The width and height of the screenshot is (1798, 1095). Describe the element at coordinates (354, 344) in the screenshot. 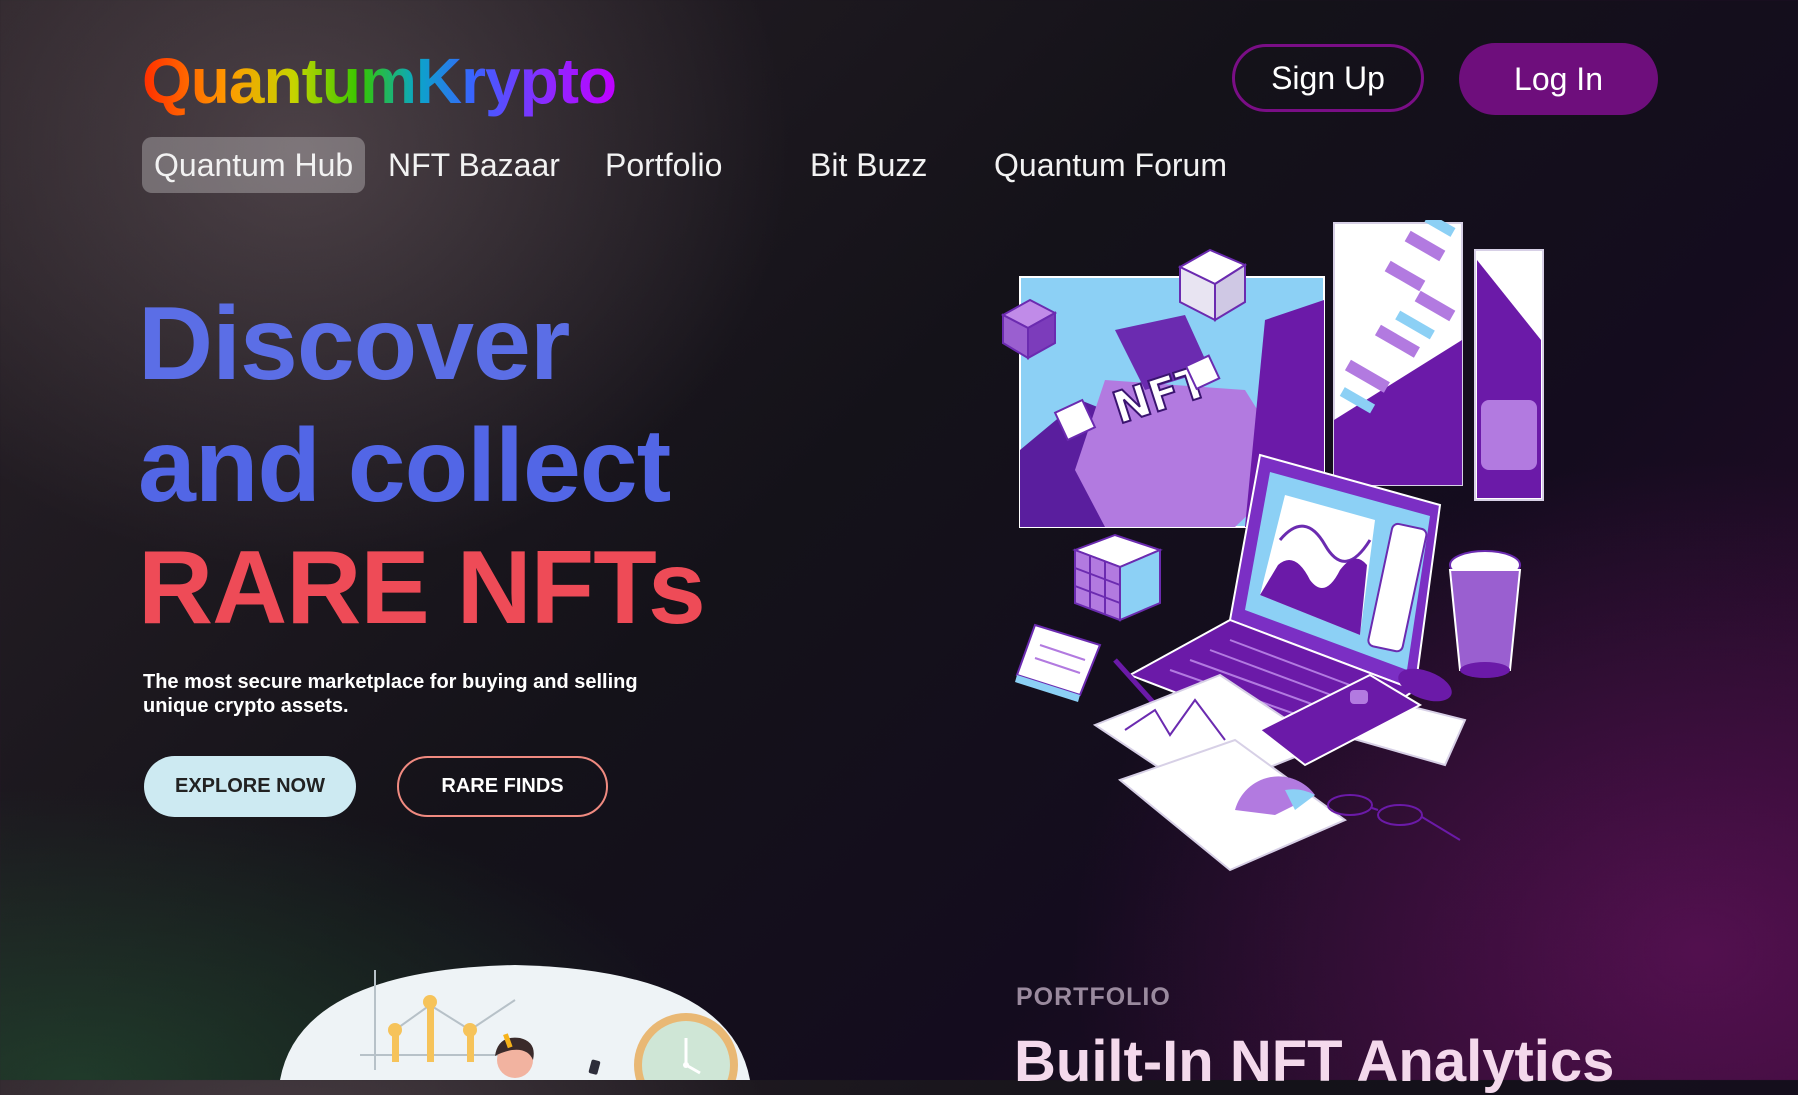

I see `hero-title-line-1: Discover` at that location.